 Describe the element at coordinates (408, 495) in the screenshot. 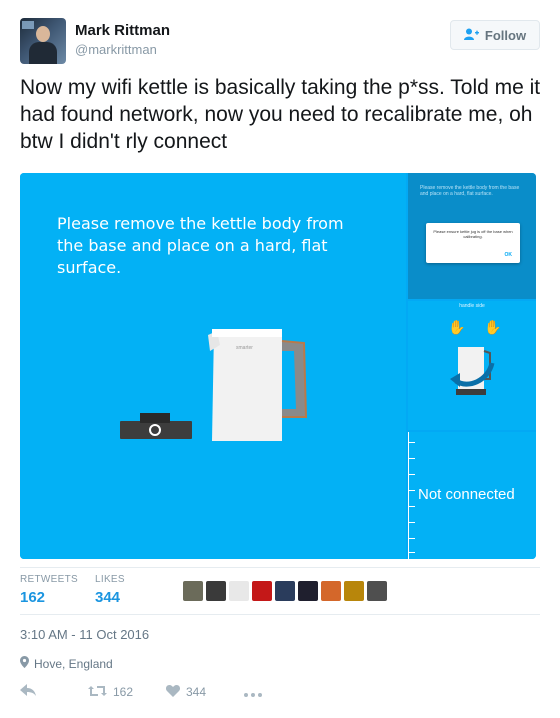

I see `ruler` at that location.